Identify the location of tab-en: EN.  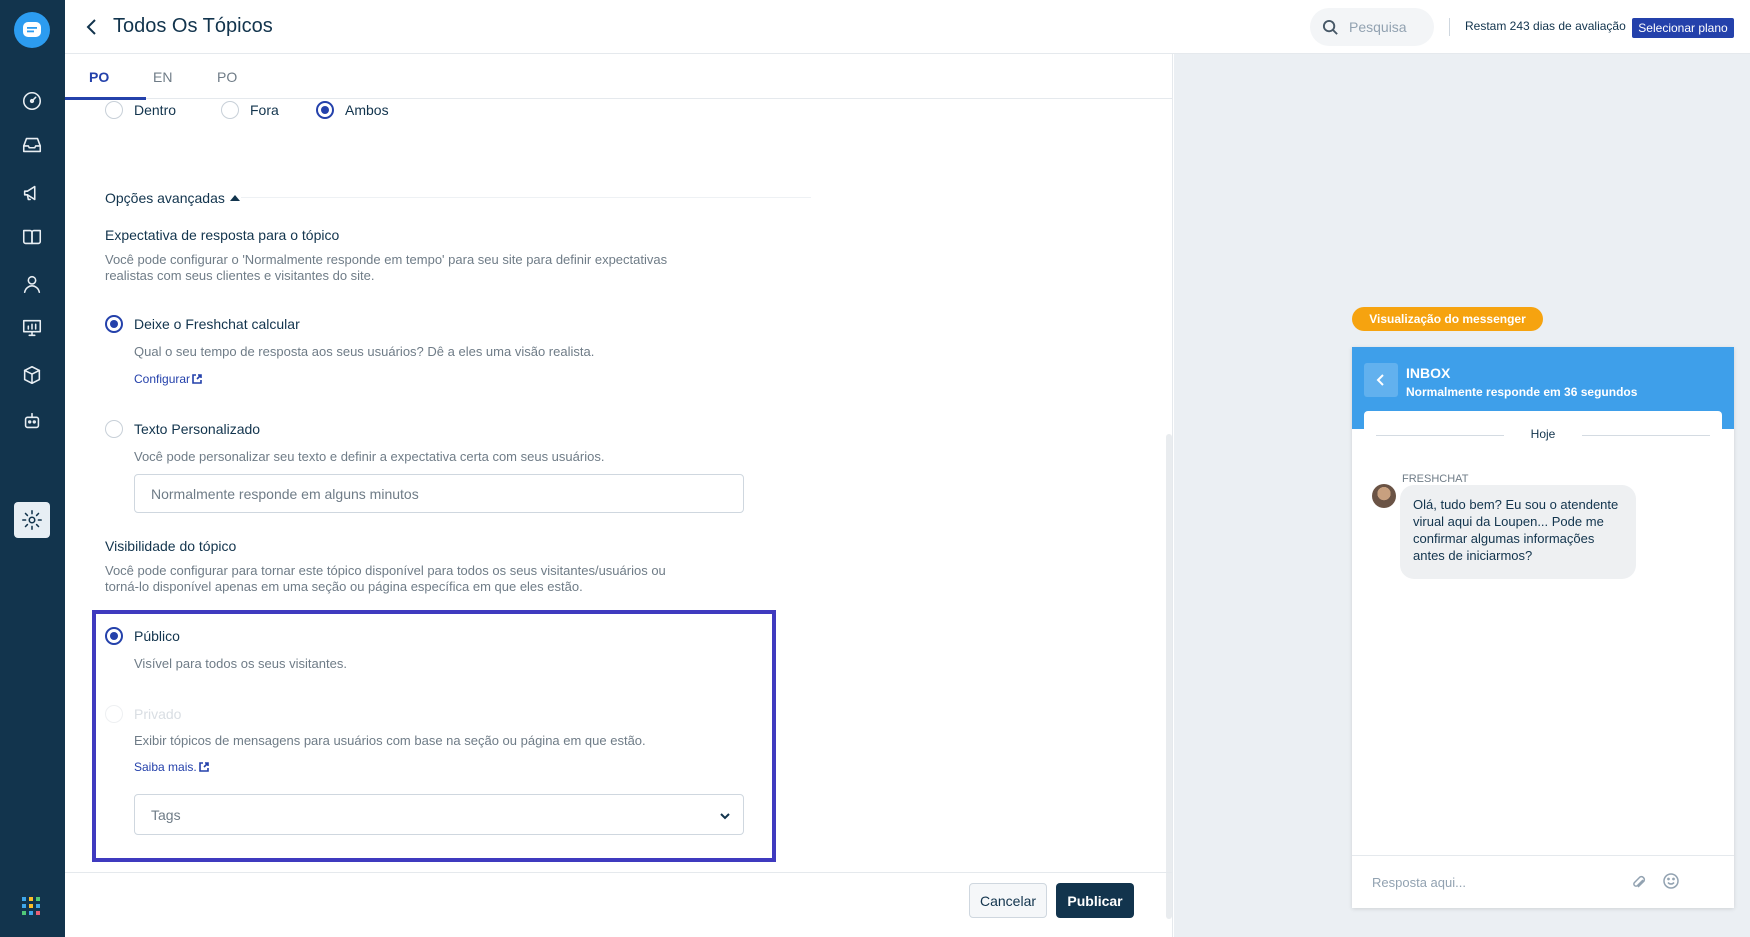
(162, 77).